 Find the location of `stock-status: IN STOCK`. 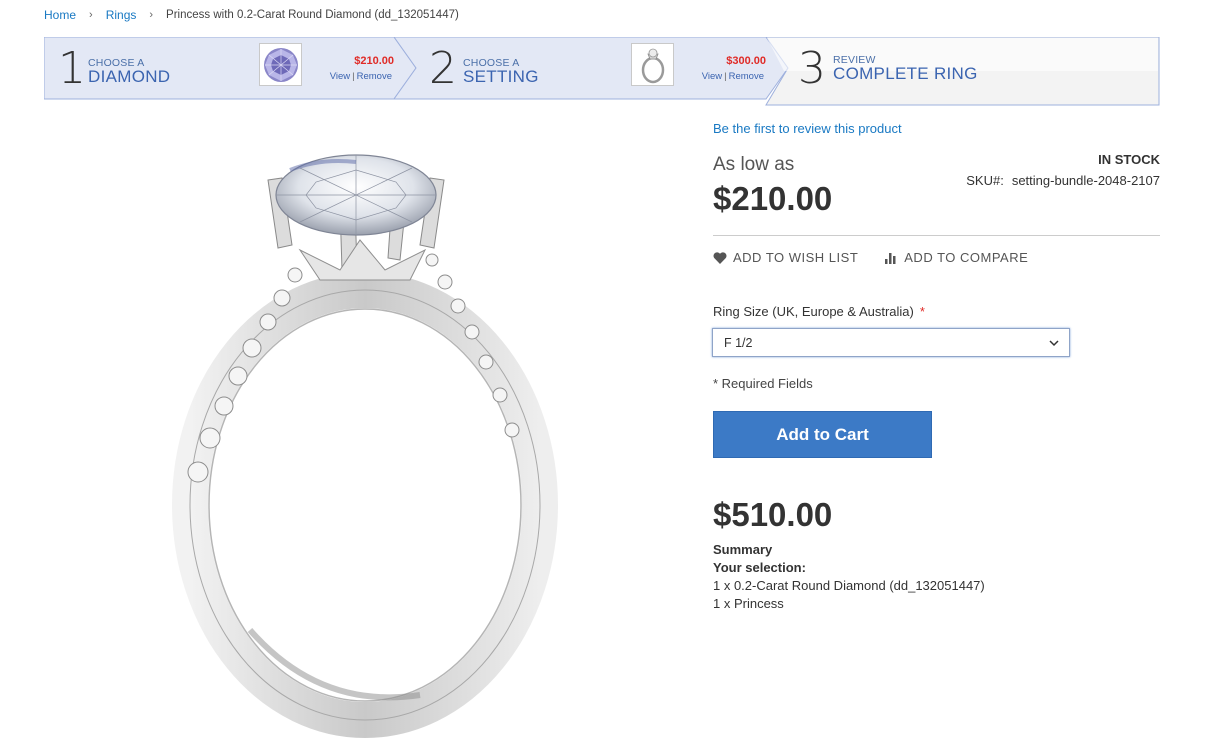

stock-status: IN STOCK is located at coordinates (1129, 159).